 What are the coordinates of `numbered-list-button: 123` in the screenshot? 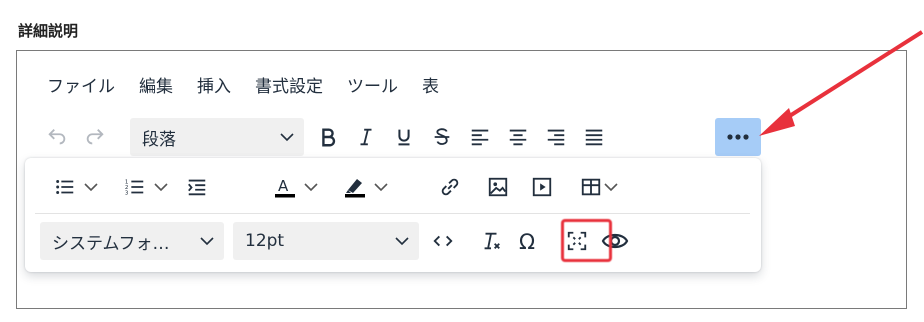 It's located at (146, 187).